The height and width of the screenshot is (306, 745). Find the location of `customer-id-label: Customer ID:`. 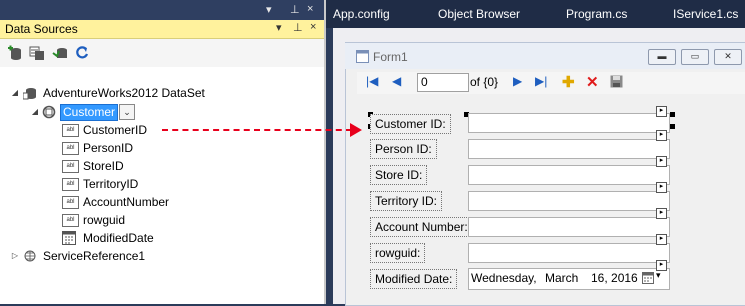

customer-id-label: Customer ID: is located at coordinates (410, 124).